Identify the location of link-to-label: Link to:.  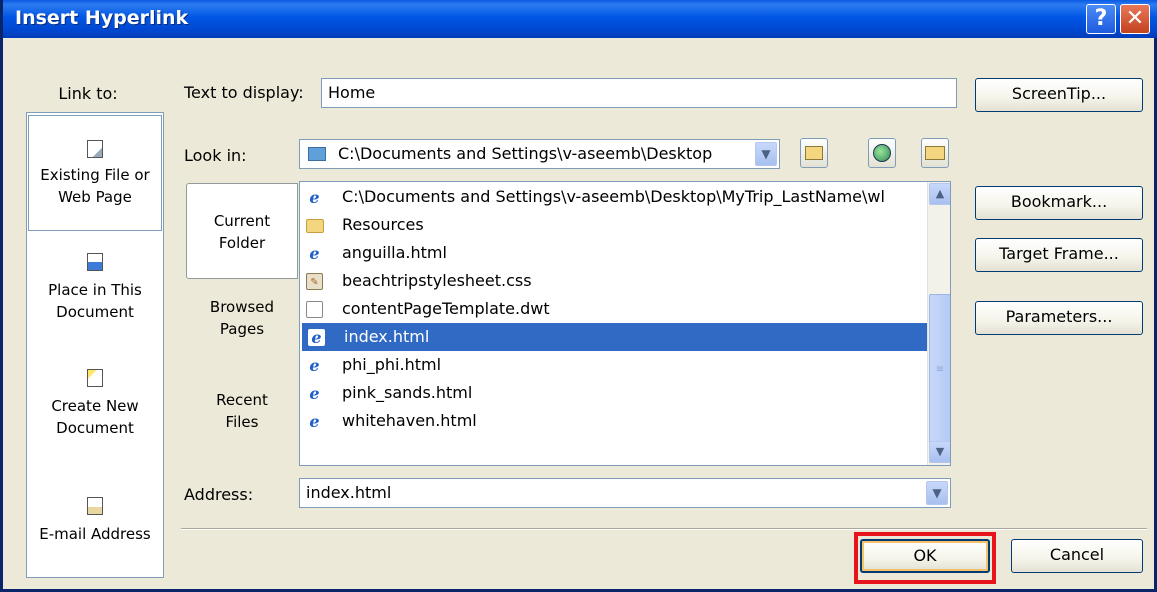
(88, 93).